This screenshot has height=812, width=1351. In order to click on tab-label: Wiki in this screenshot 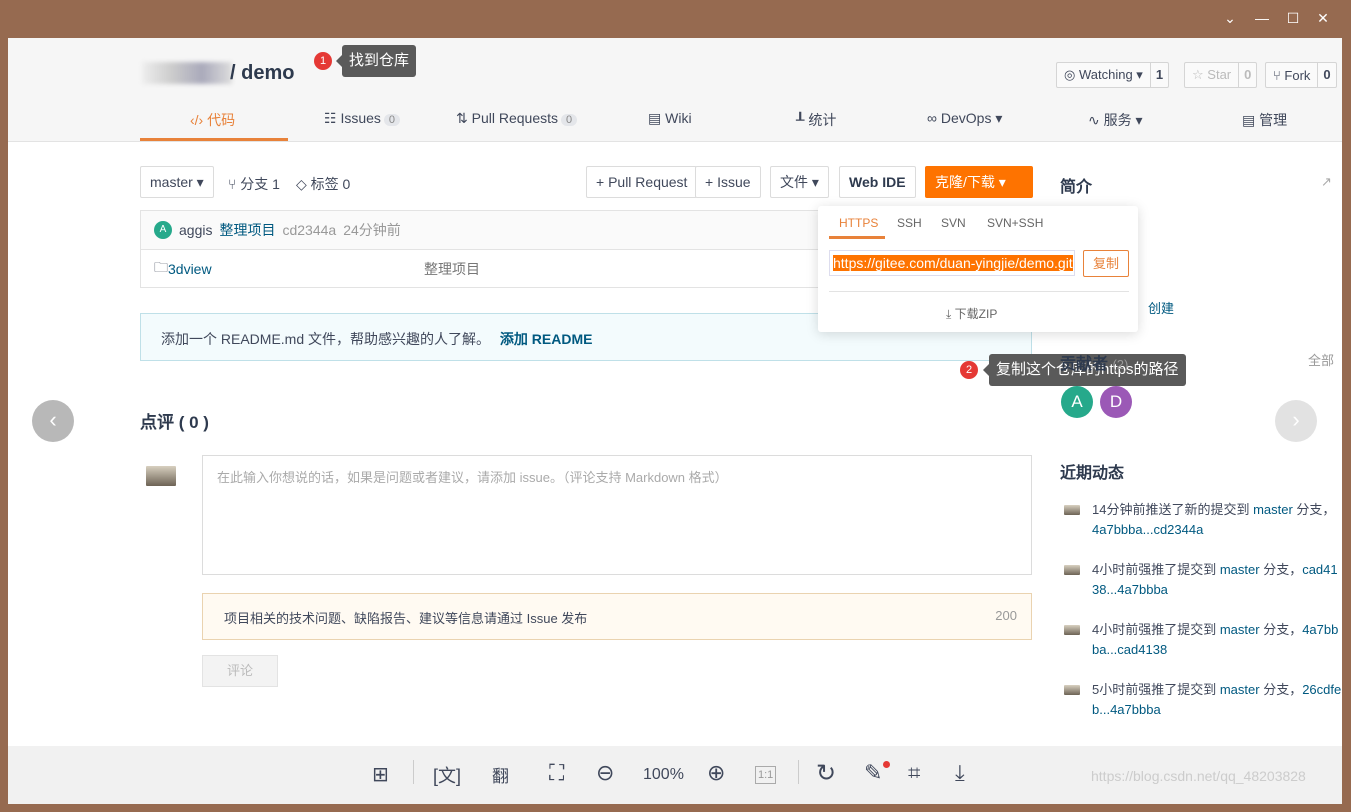, I will do `click(678, 118)`.